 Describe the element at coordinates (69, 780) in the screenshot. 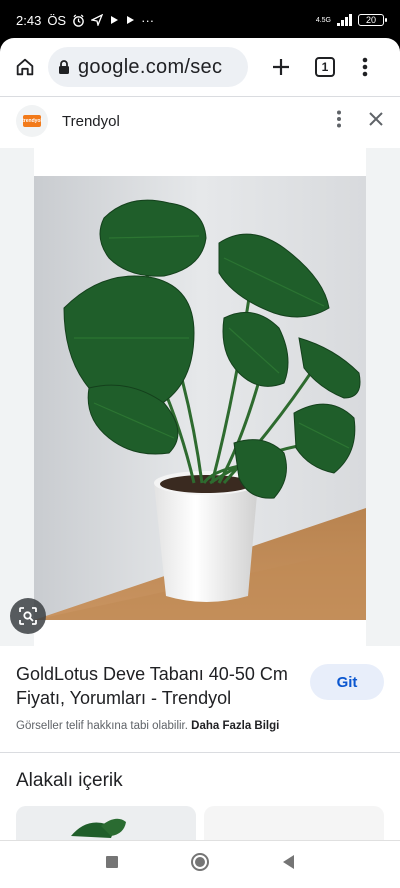

I see `related-content-heading: Alakalı içerik` at that location.